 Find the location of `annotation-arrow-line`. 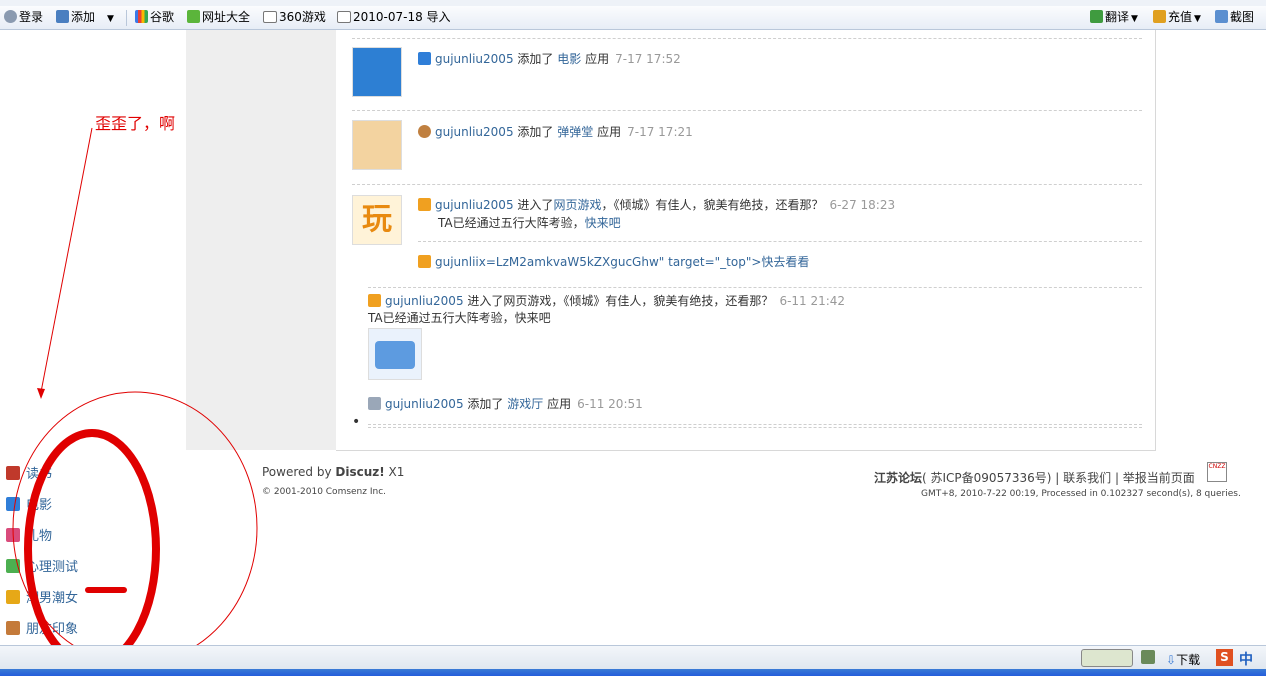

annotation-arrow-line is located at coordinates (66, 260).